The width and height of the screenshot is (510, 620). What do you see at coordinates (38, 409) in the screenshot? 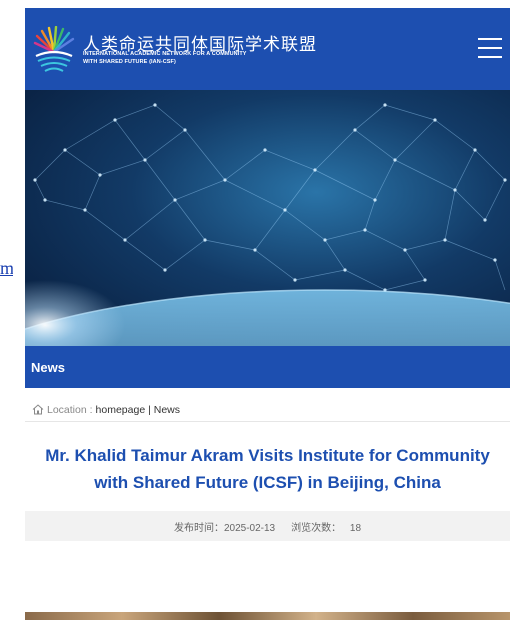
I see `home-icon` at bounding box center [38, 409].